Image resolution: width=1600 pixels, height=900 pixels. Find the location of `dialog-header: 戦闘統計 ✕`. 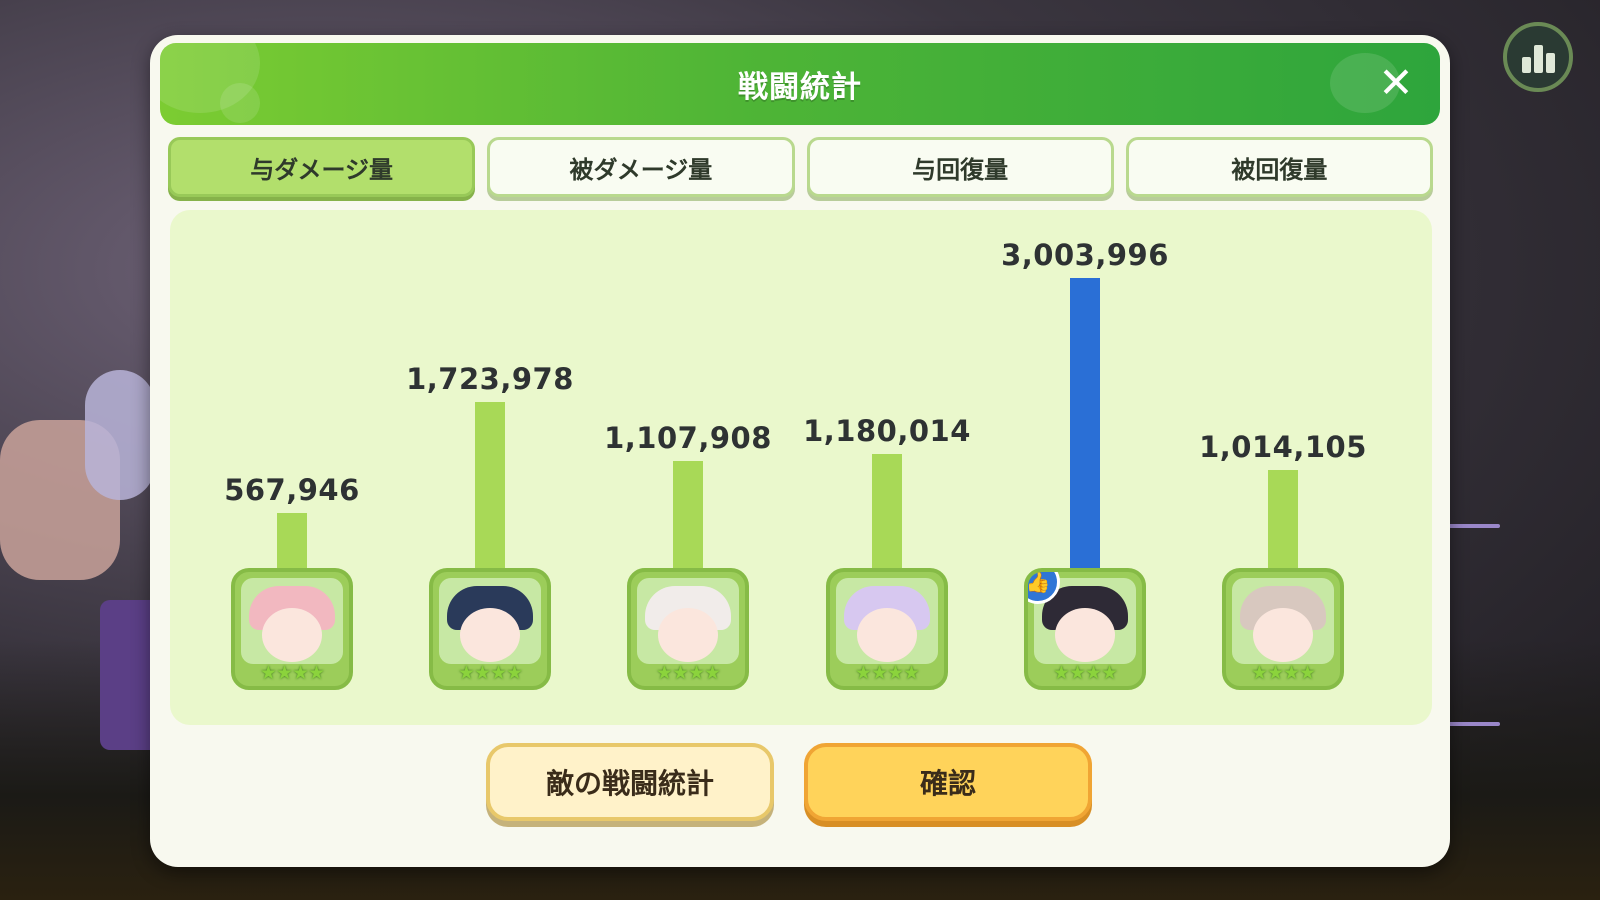

dialog-header: 戦闘統計 ✕ is located at coordinates (800, 84).